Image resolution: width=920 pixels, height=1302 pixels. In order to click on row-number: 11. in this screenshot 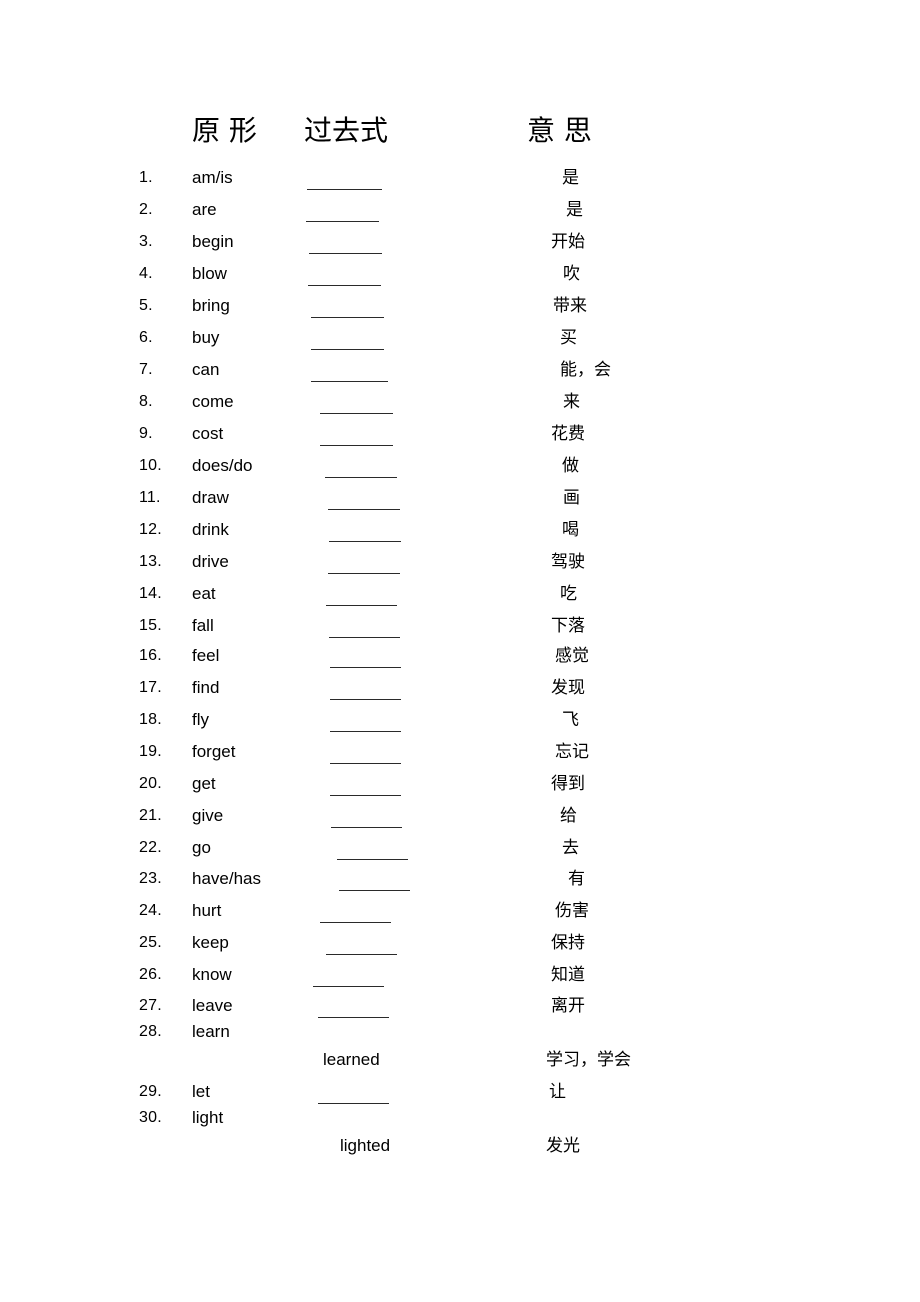, I will do `click(150, 497)`.